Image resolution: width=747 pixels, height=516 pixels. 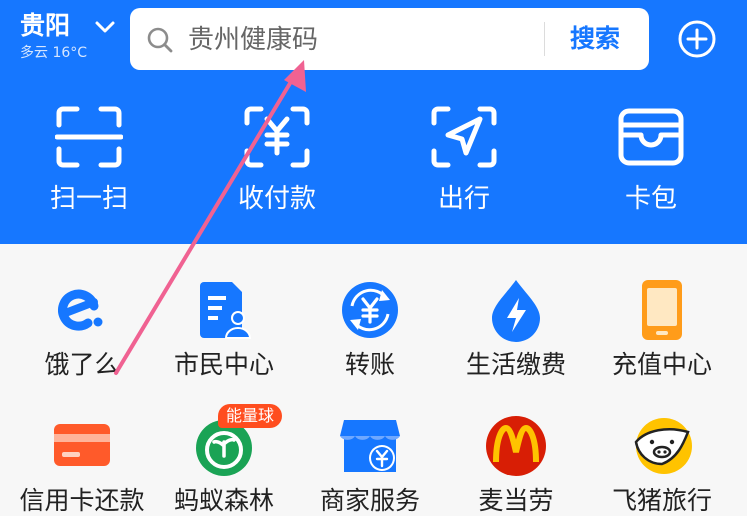 What do you see at coordinates (697, 39) in the screenshot?
I see `add-icon` at bounding box center [697, 39].